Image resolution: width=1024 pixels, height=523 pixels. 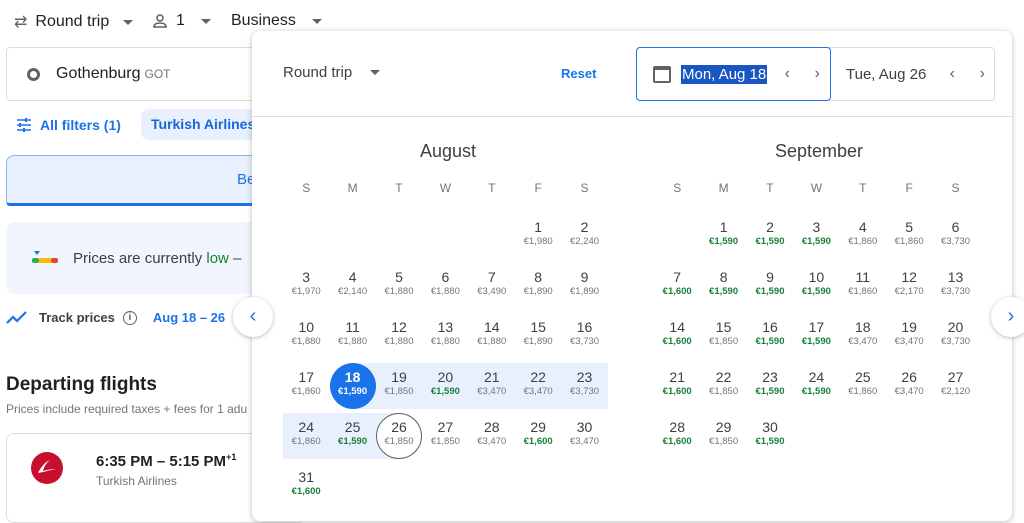 I want to click on day-cell-august-28: 28 €3,470, so click(x=492, y=436).